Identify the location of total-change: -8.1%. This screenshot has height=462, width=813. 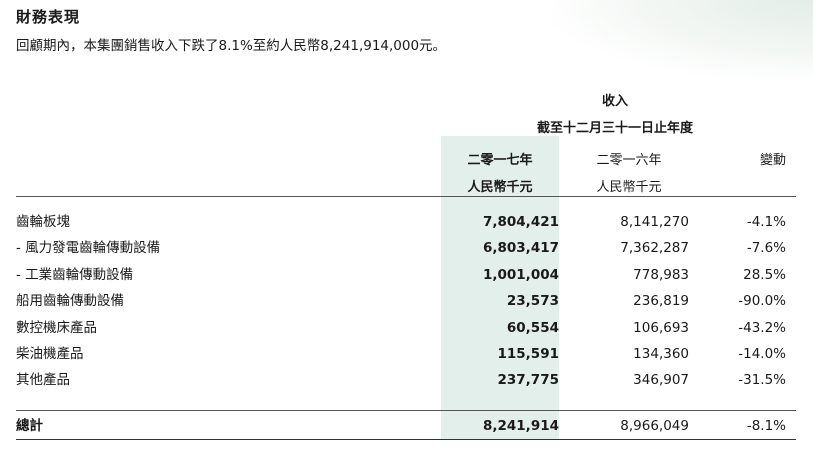
(766, 426).